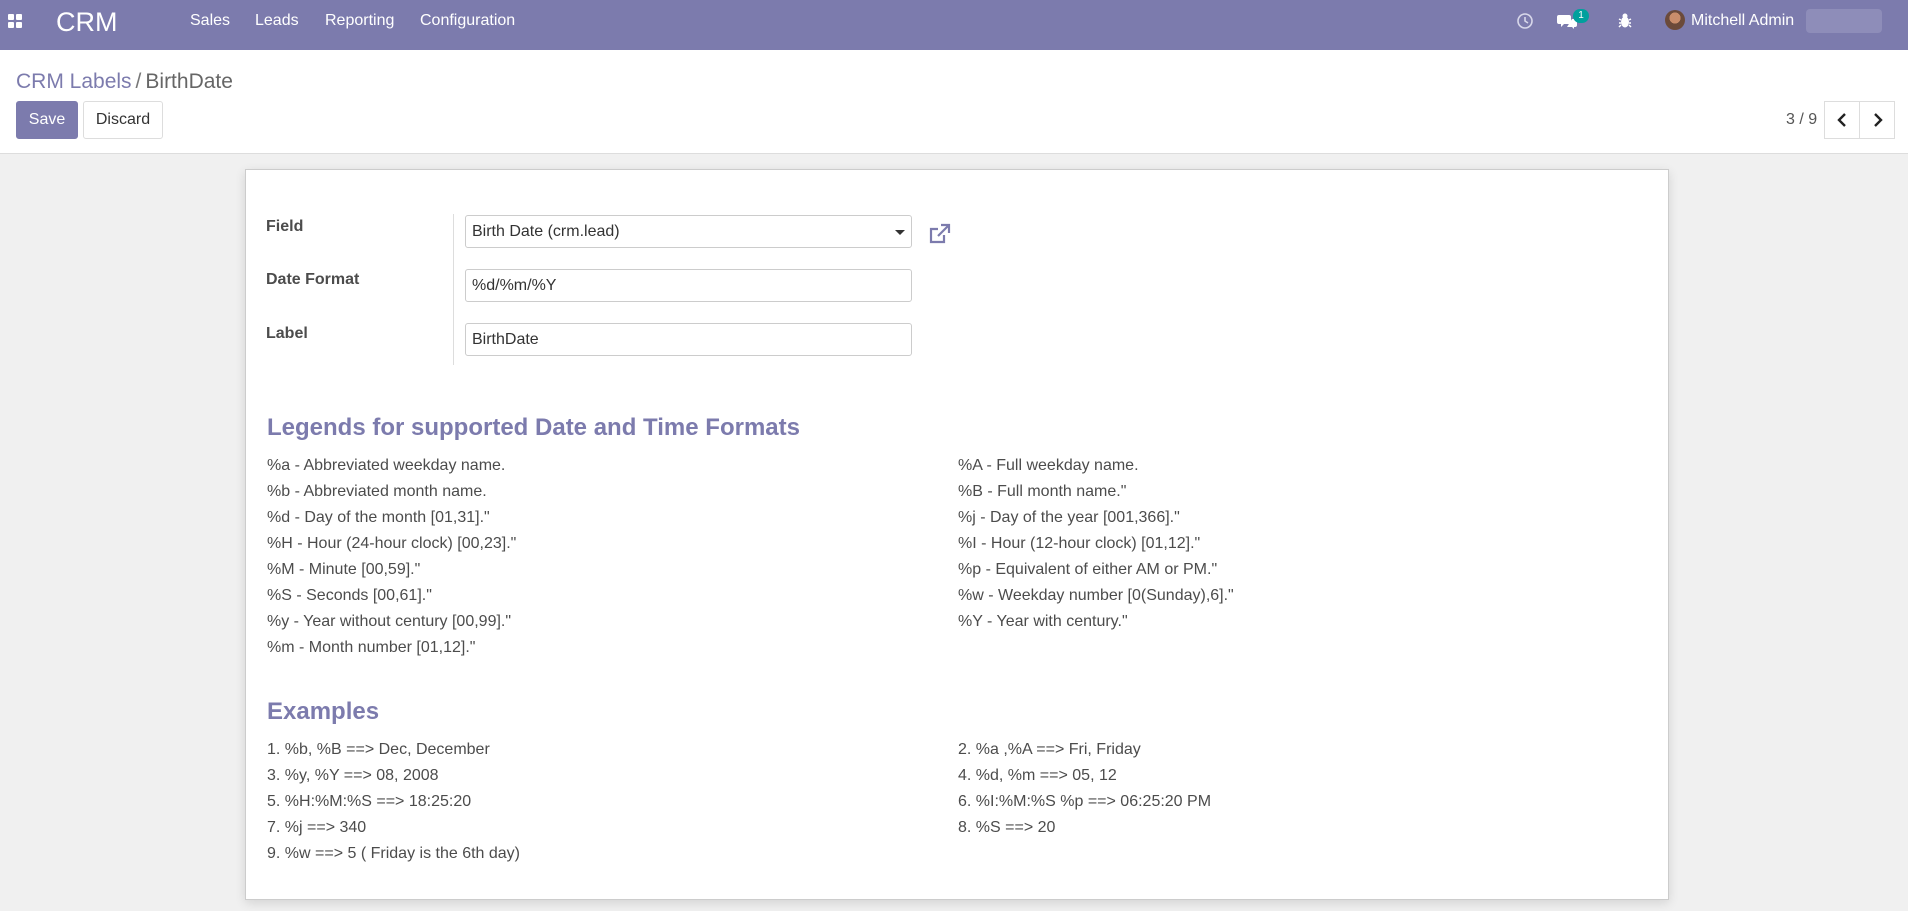 The width and height of the screenshot is (1908, 911). What do you see at coordinates (123, 120) in the screenshot?
I see `discard-button: Discard` at bounding box center [123, 120].